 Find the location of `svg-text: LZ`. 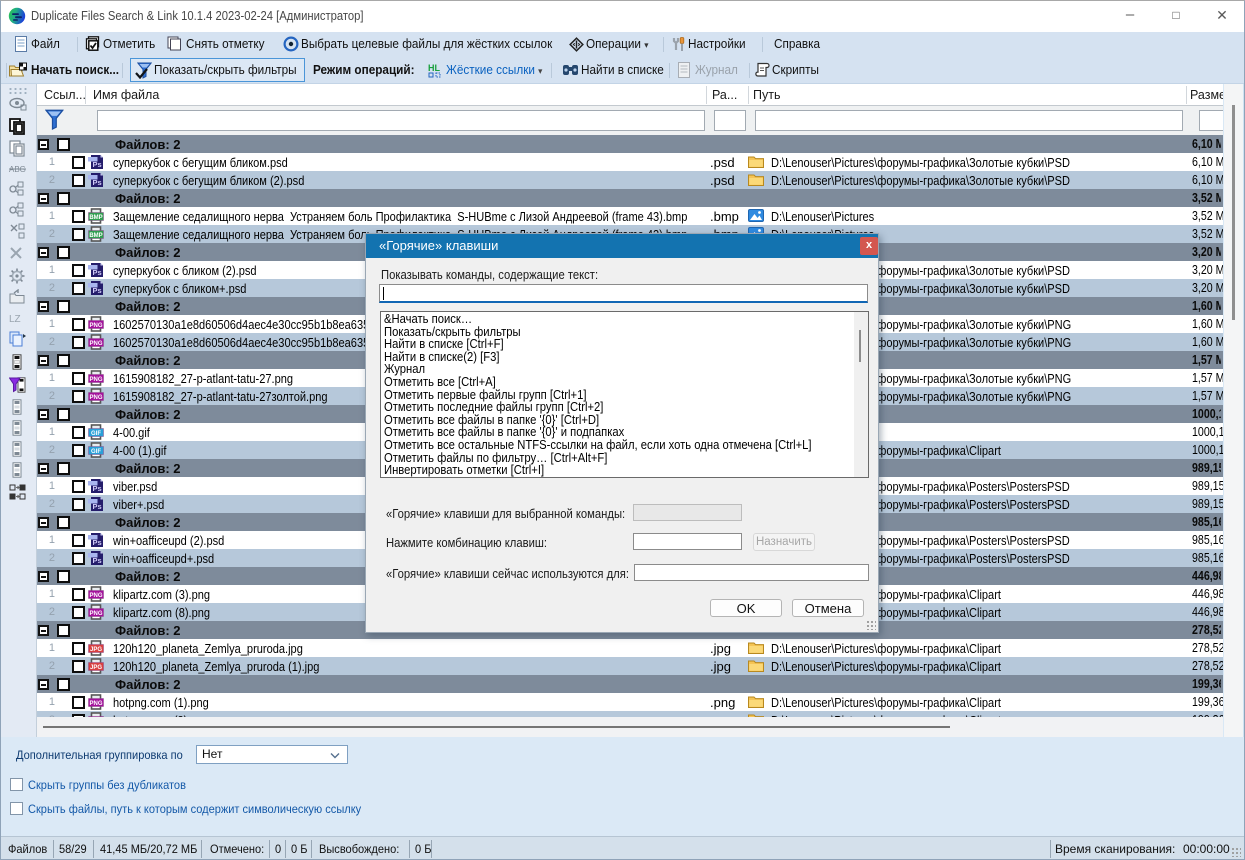

svg-text: LZ is located at coordinates (15, 319).